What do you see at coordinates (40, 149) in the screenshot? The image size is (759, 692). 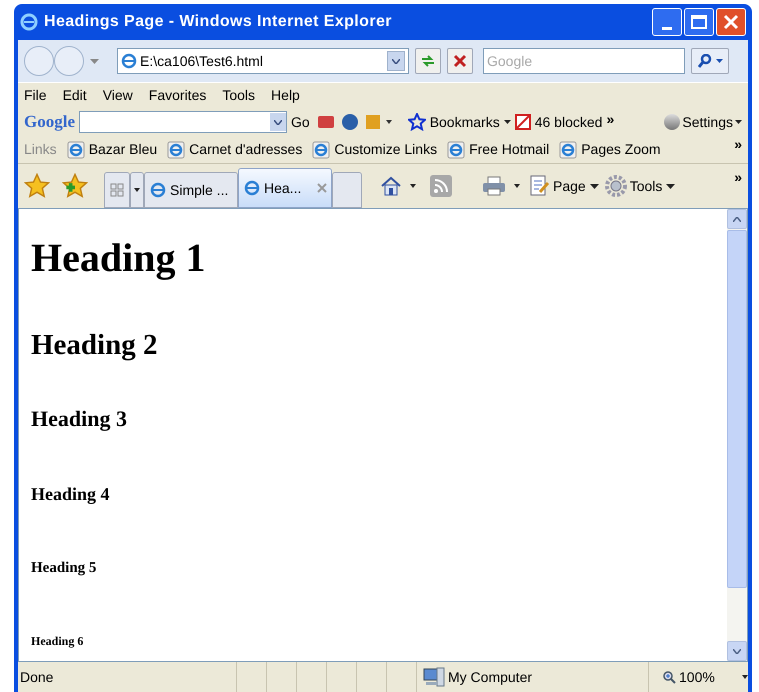 I see `links-label: Links` at bounding box center [40, 149].